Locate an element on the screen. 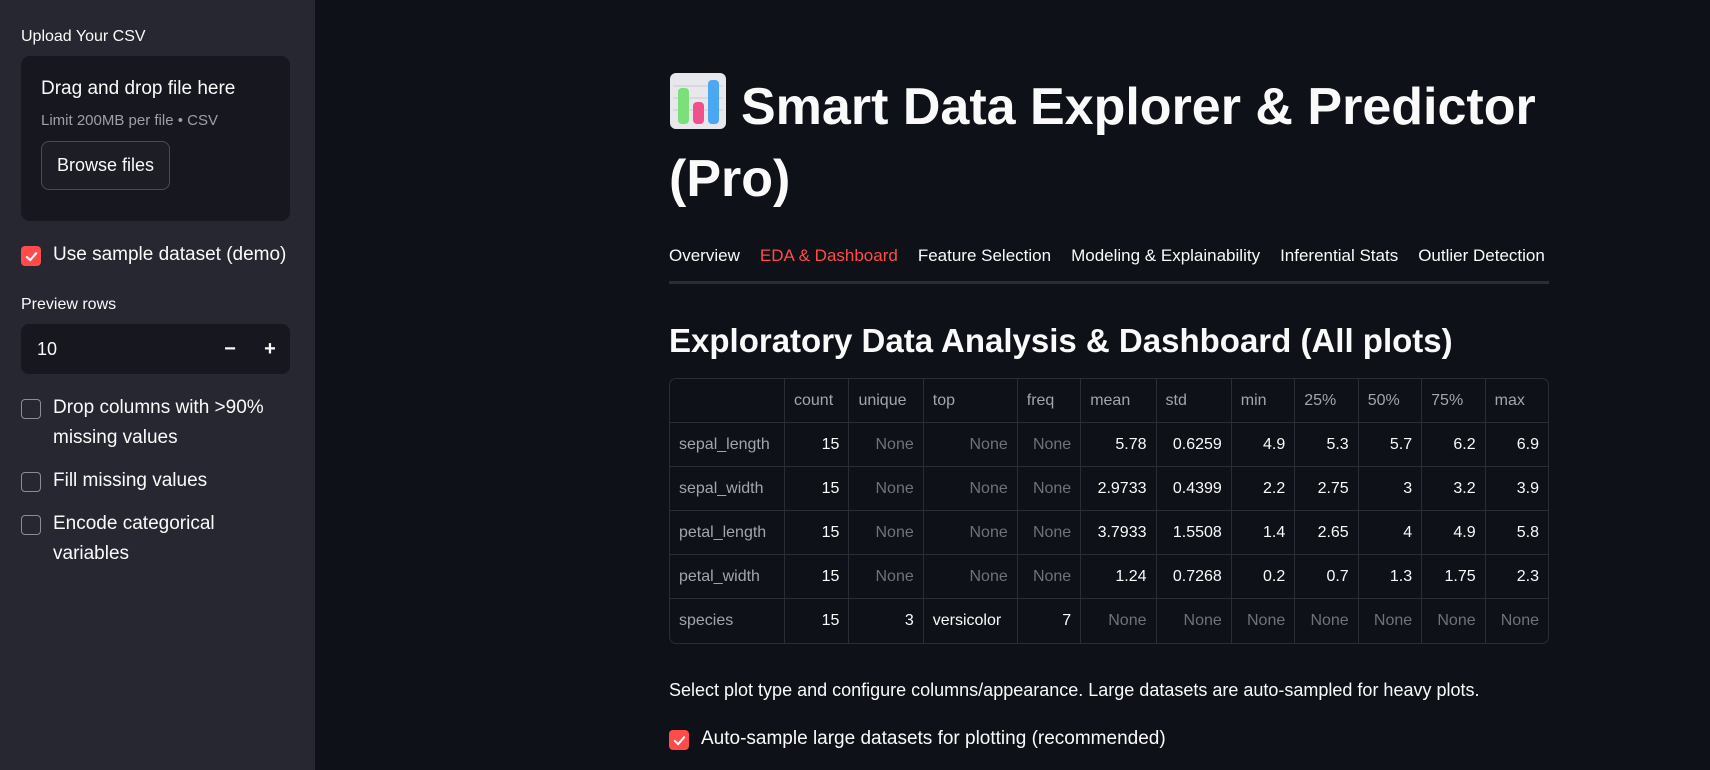 This screenshot has height=770, width=1710. table-cell: 2.65 is located at coordinates (1327, 533).